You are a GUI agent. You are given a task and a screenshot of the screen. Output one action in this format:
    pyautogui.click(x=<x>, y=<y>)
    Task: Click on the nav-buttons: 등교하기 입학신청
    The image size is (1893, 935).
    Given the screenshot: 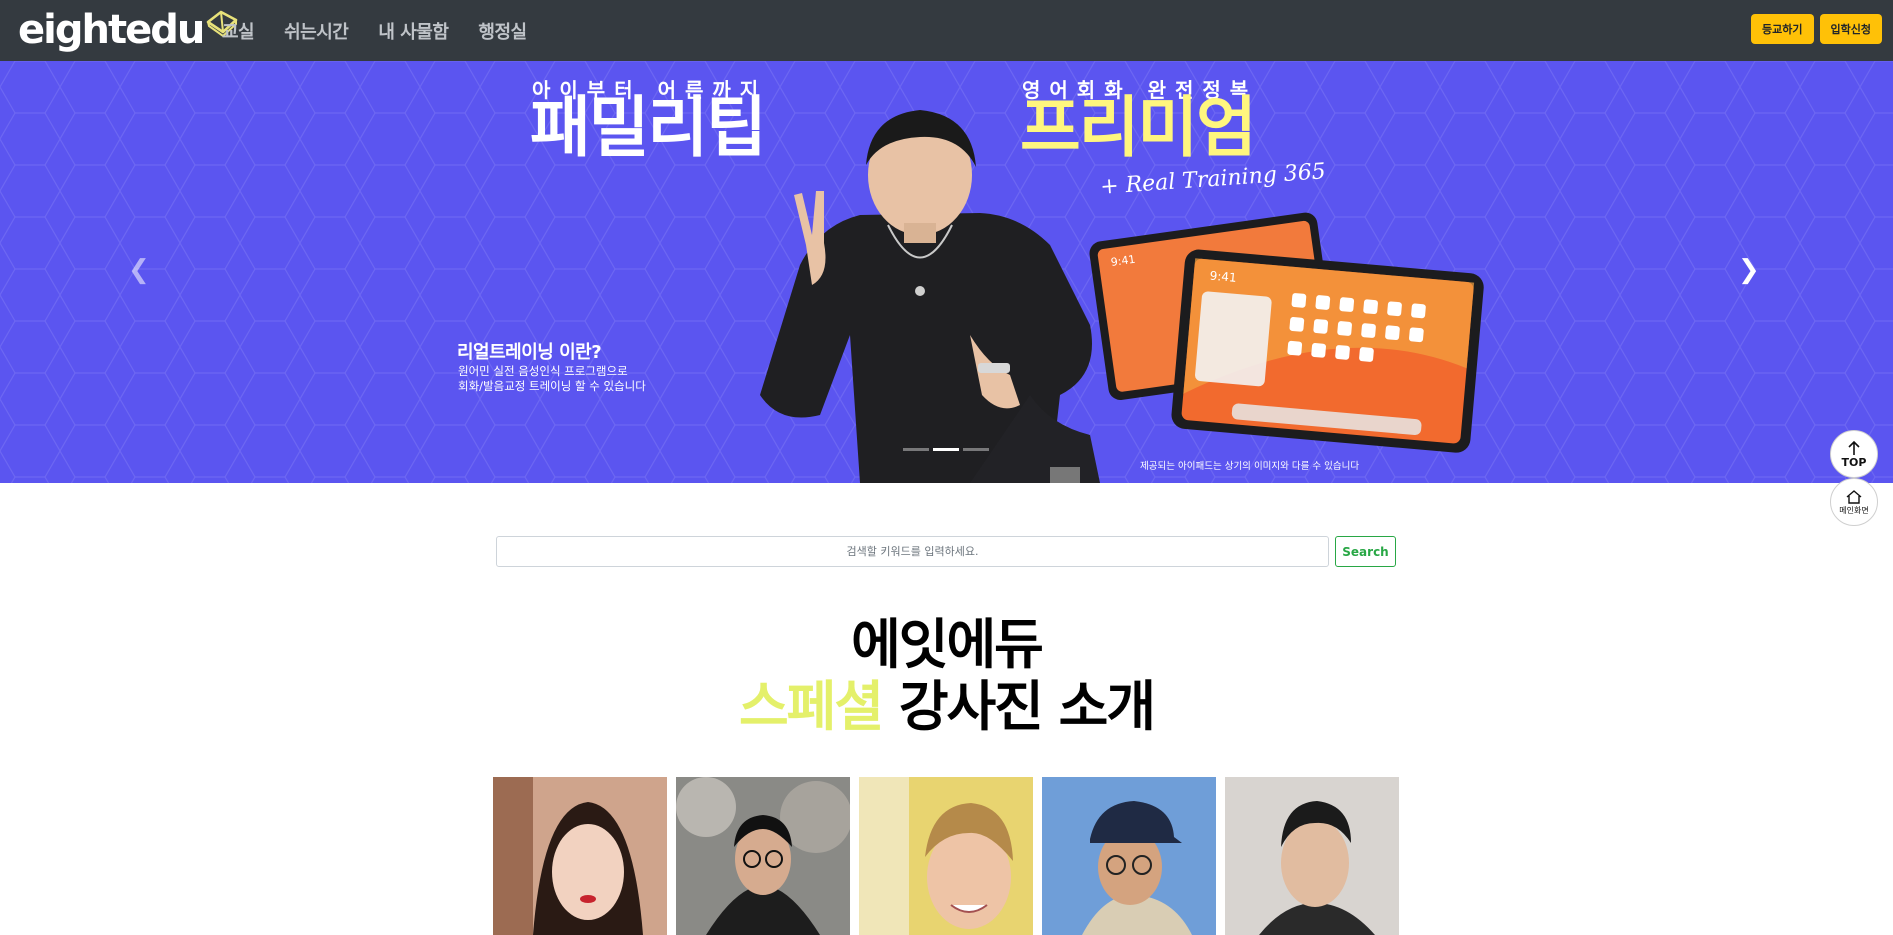 What is the action you would take?
    pyautogui.click(x=1813, y=29)
    